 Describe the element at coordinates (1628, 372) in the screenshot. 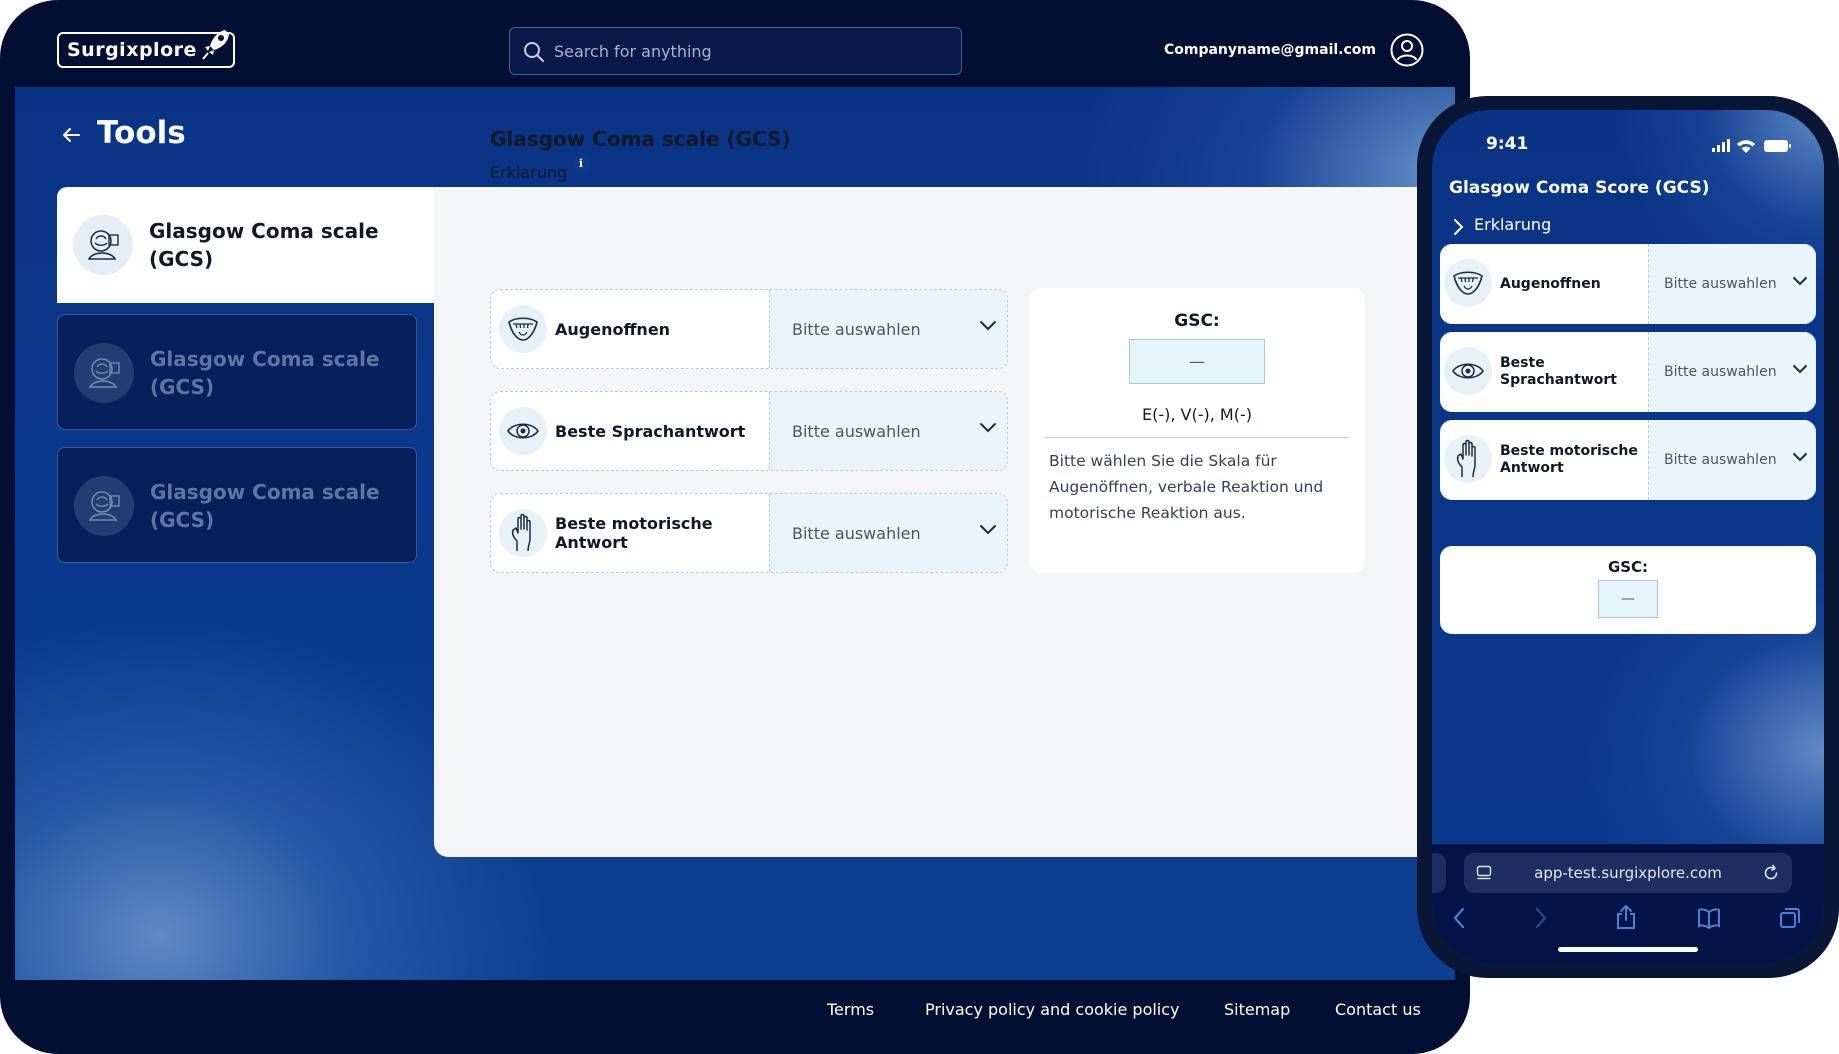

I see `phone-gcs-row-verbal: Beste Sprachantwort Bitte auswahlen` at that location.